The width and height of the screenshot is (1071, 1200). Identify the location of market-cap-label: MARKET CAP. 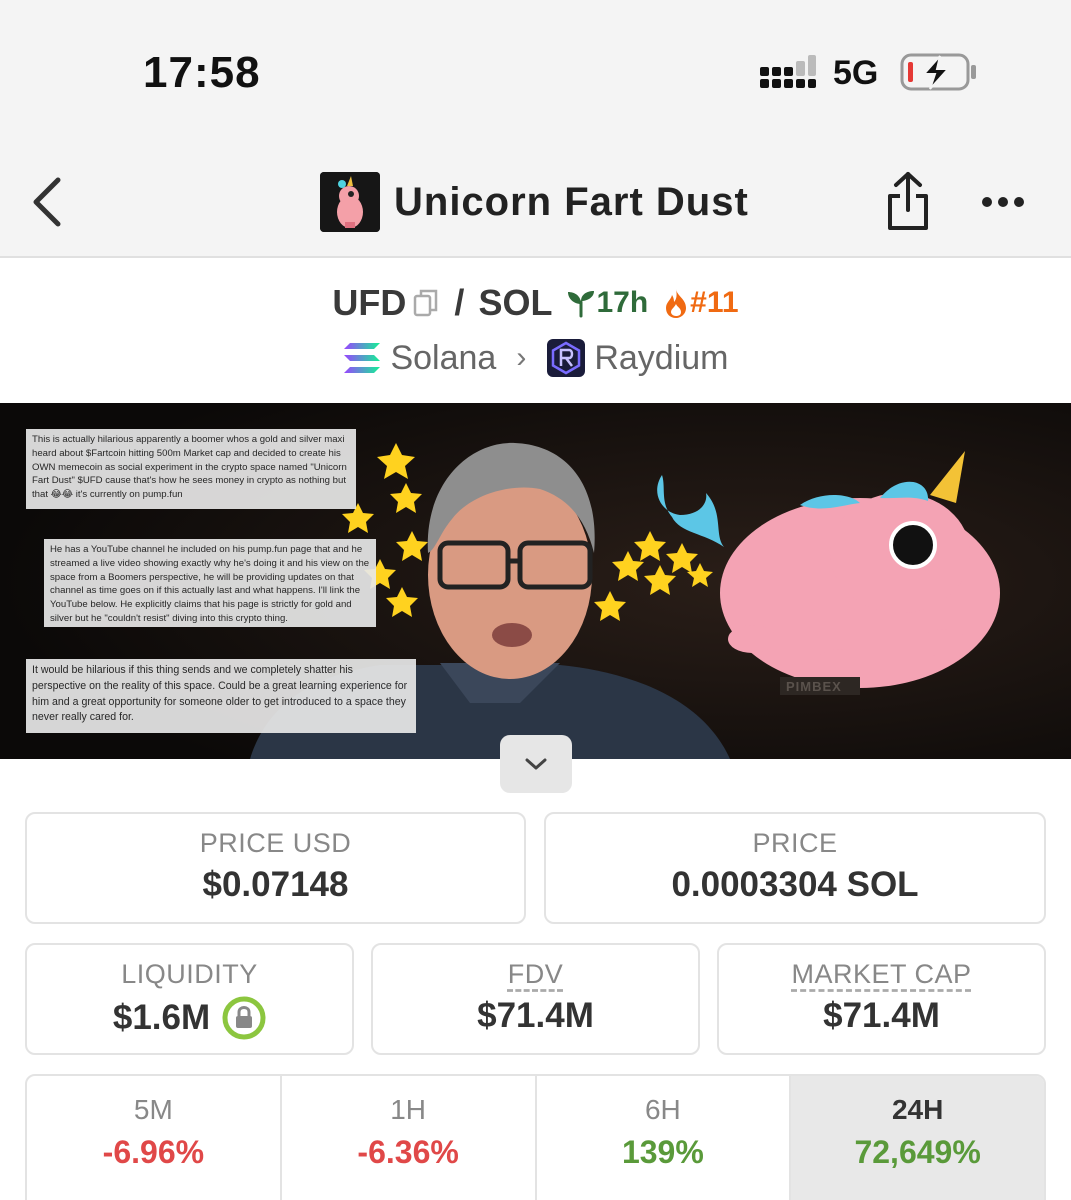
(881, 974).